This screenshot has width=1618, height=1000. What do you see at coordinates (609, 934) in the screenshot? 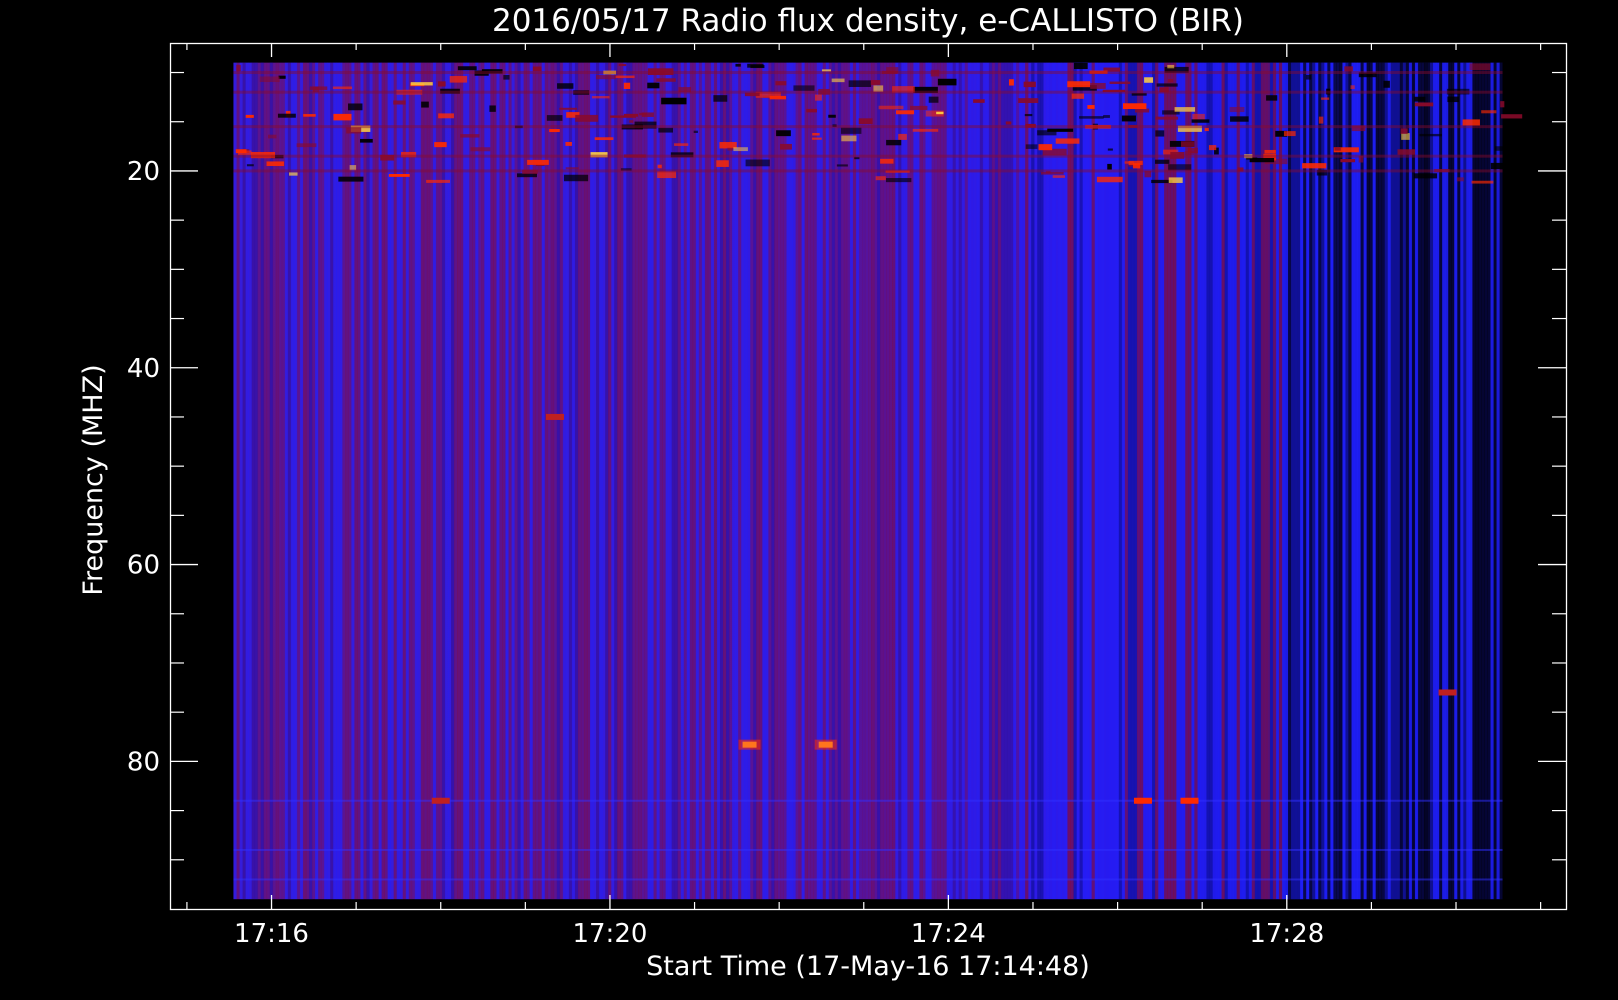
I see `x-tick-label: 17:20` at bounding box center [609, 934].